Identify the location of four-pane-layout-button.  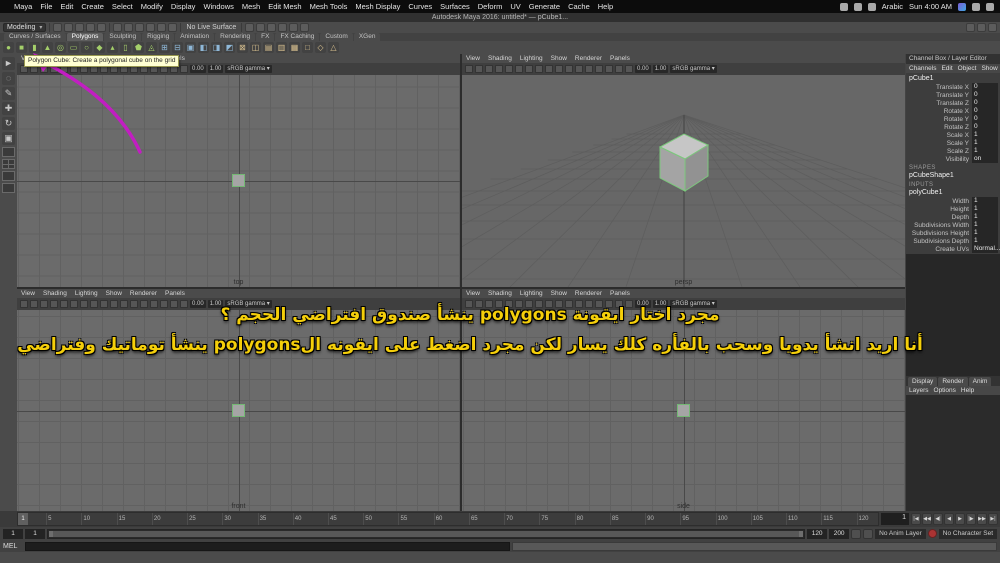
(8, 164).